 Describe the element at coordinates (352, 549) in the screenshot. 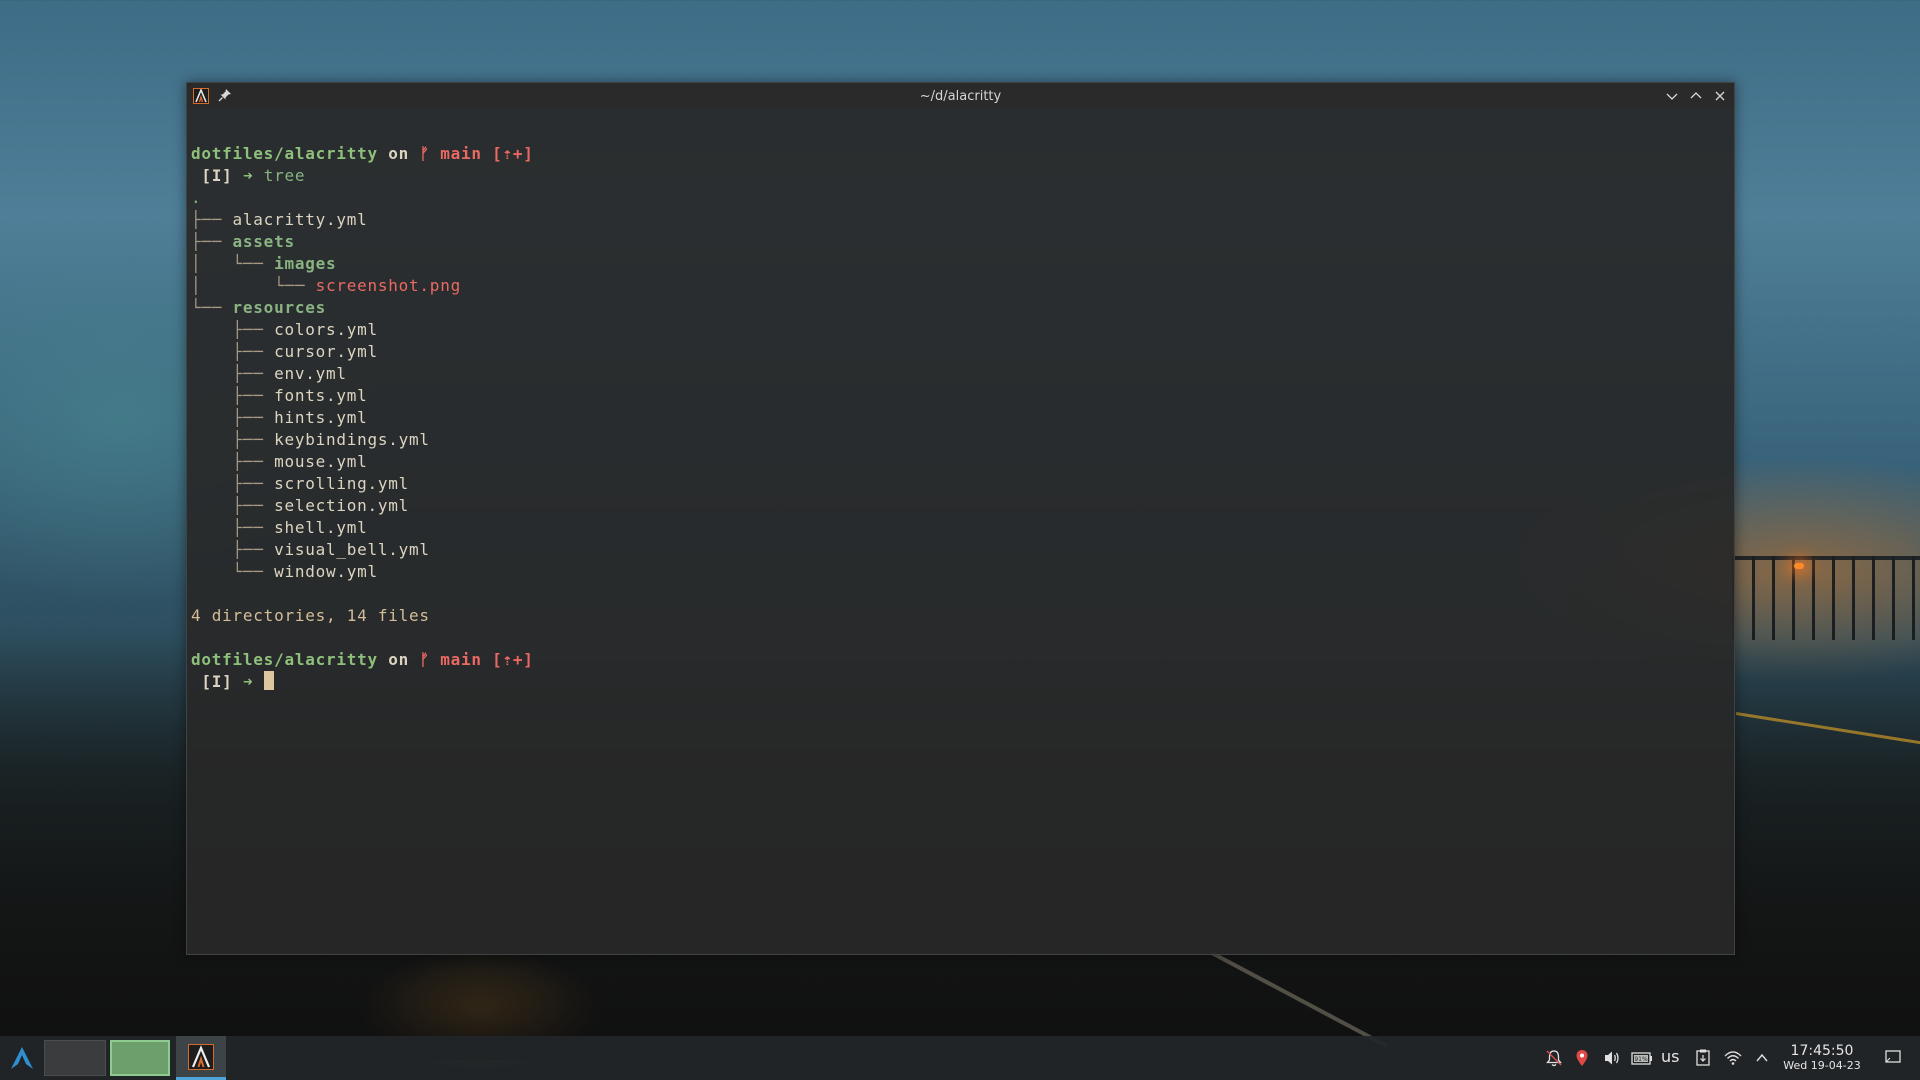

I see `tree-file: visual_bell.yml` at that location.